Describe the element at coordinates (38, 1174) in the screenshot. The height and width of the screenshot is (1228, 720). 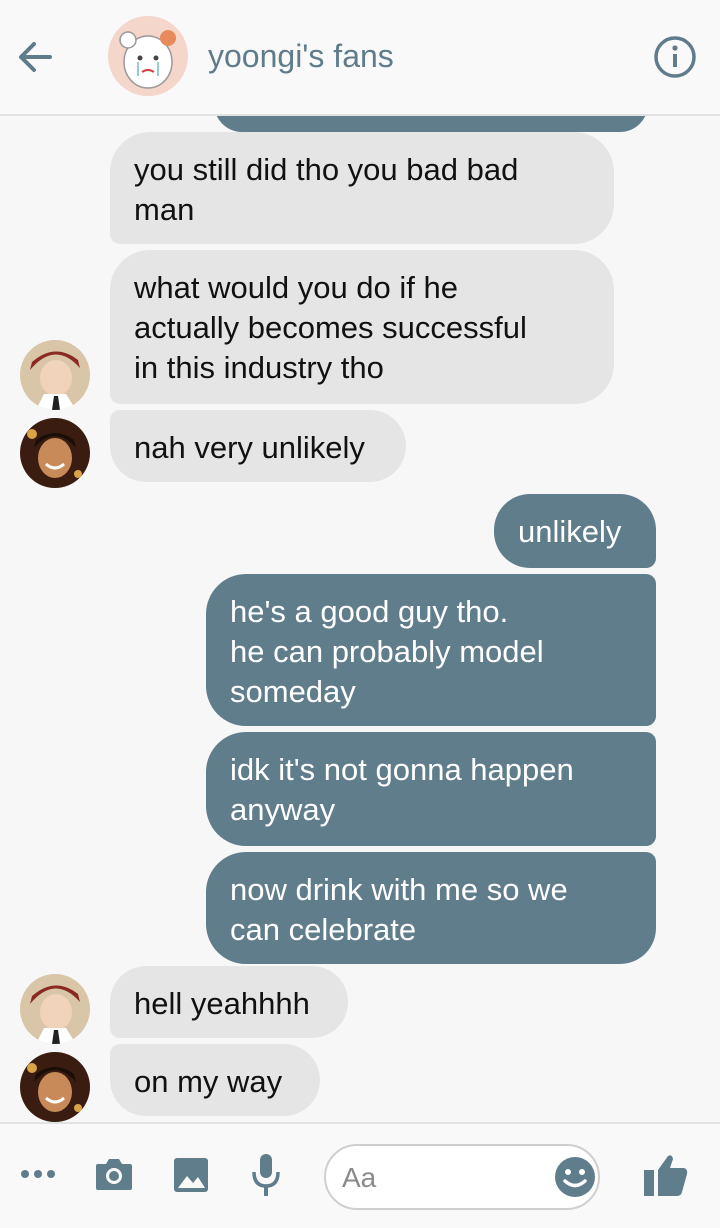
I see `more-icon` at that location.